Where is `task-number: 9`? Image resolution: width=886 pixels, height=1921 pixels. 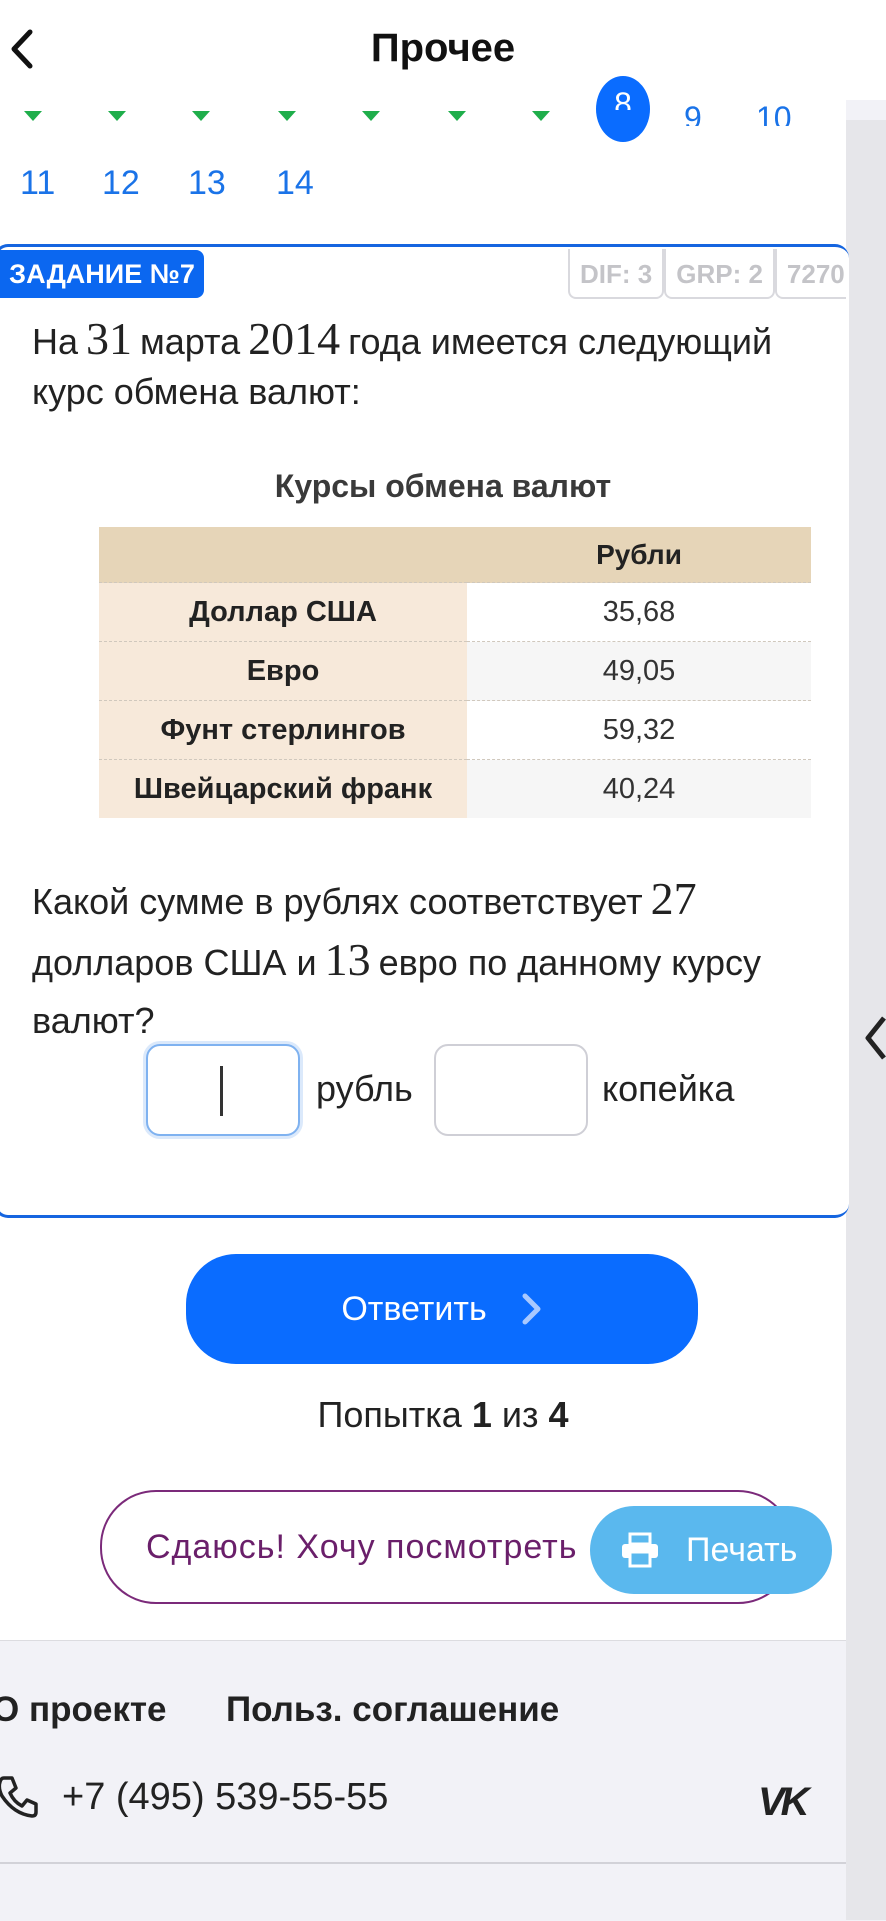
task-number: 9 is located at coordinates (693, 113).